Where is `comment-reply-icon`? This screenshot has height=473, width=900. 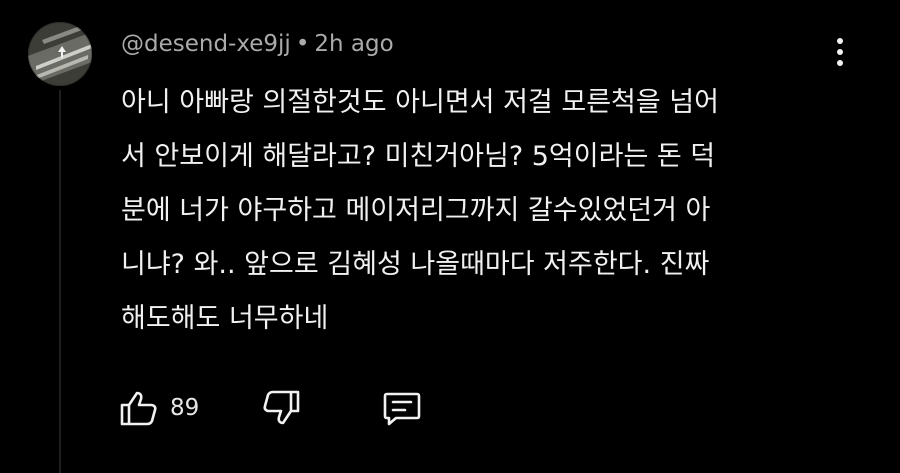 comment-reply-icon is located at coordinates (402, 409).